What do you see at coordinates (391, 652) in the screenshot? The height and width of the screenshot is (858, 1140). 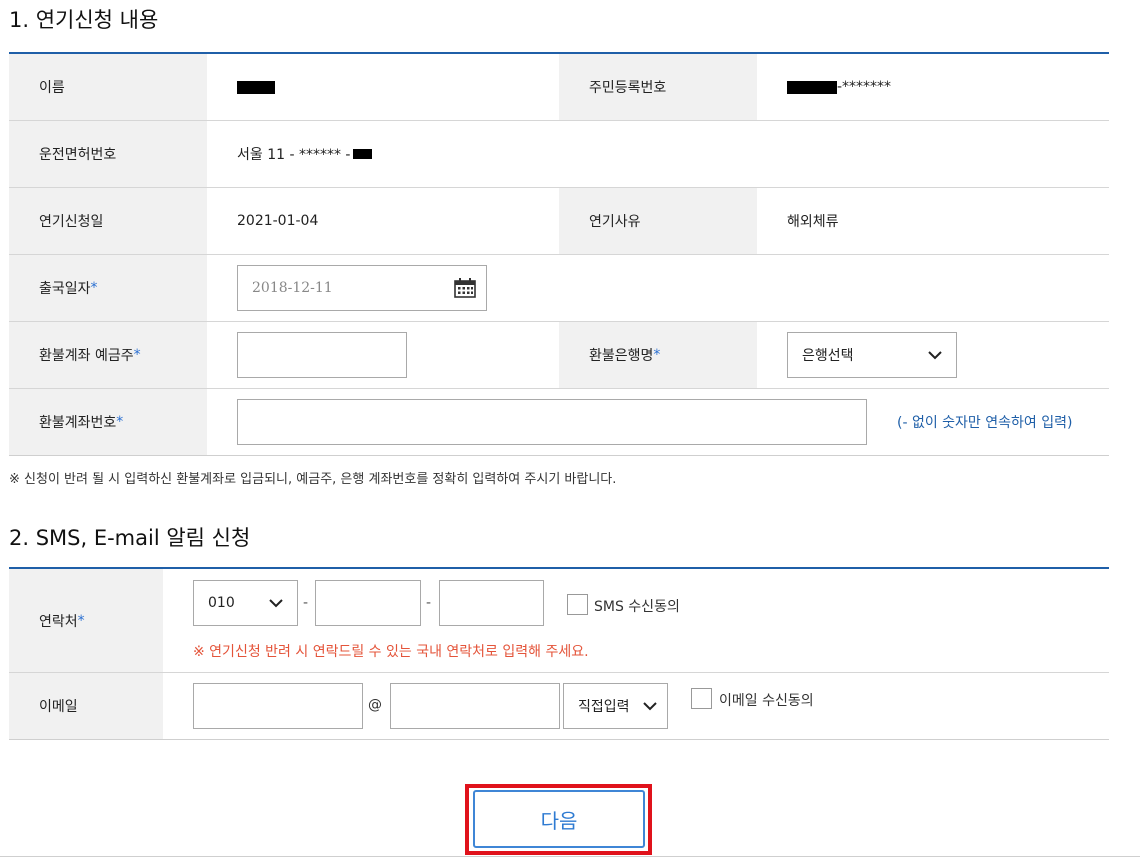 I see `contact-warning: ※ 연기신청 반려 시 연락드릴 수 있는 국내 연락처로 입력해 주세요.` at bounding box center [391, 652].